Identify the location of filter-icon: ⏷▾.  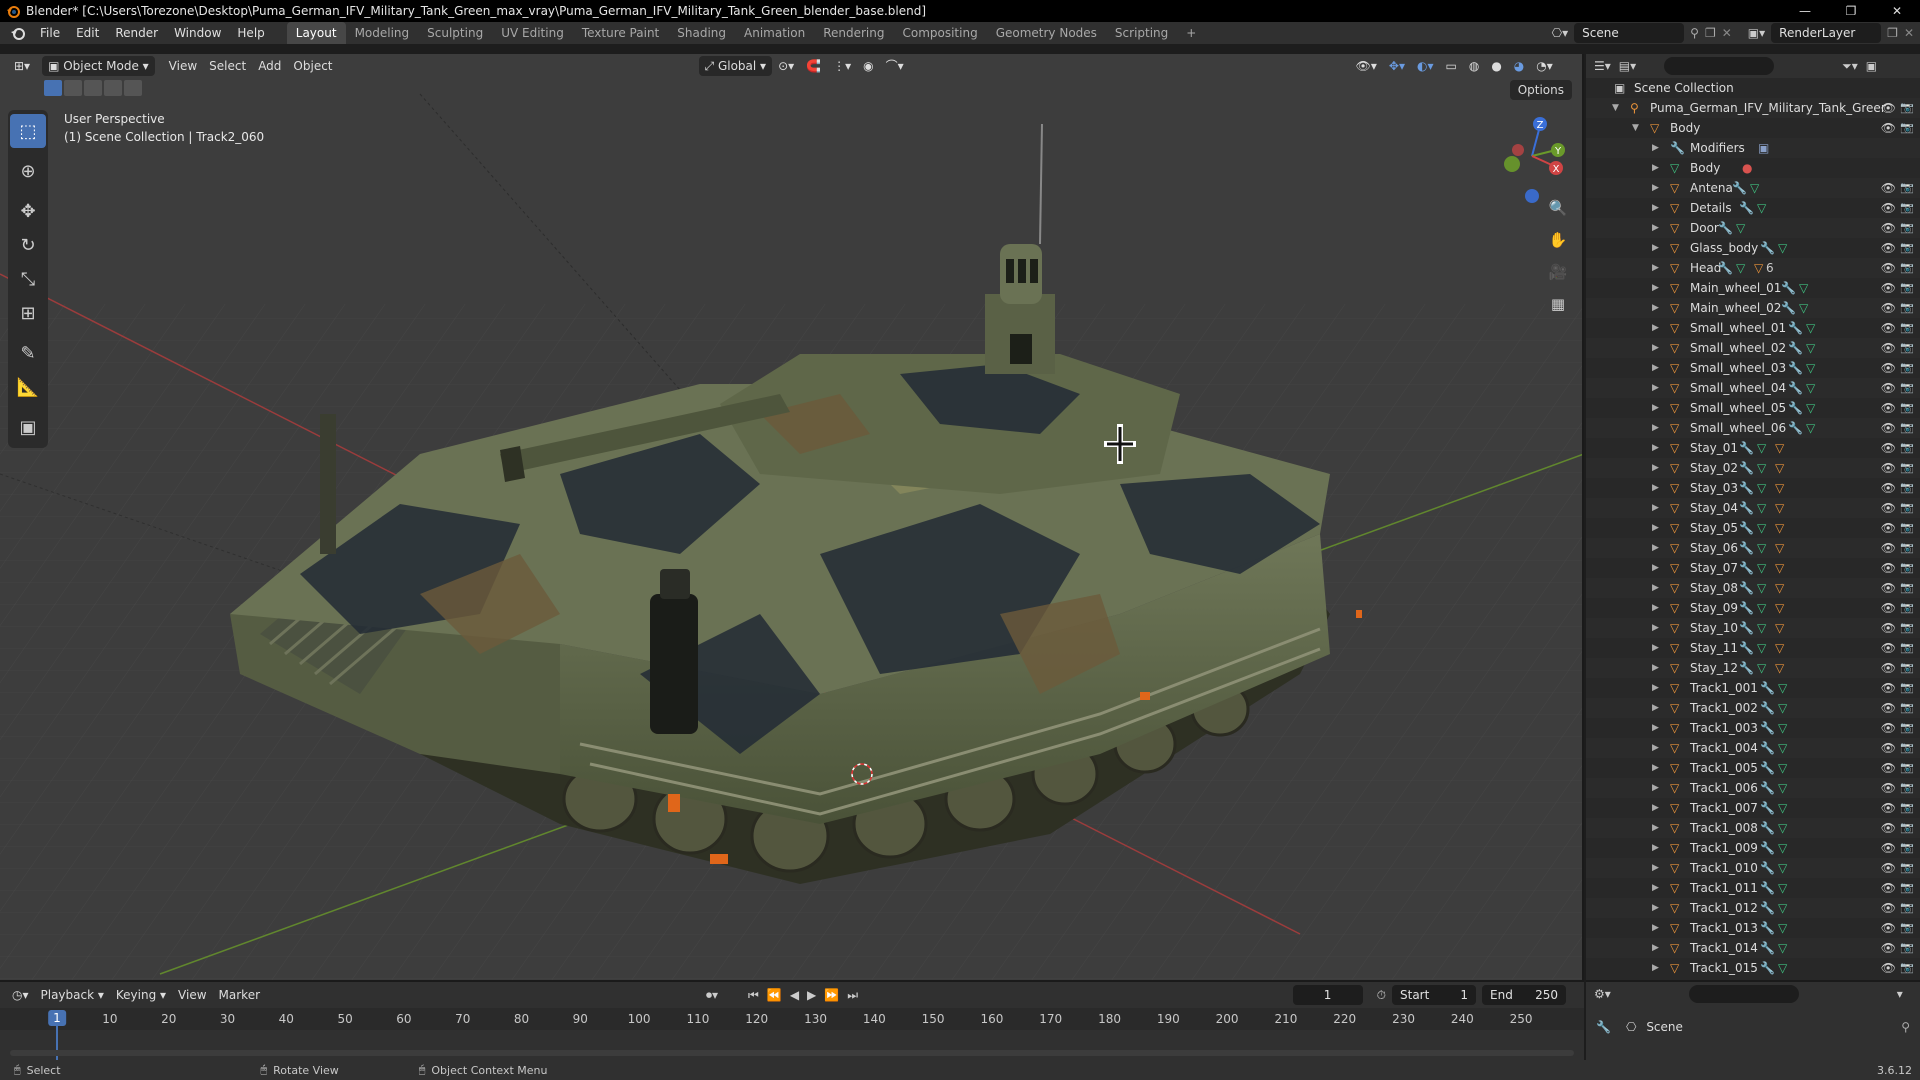
(1850, 66).